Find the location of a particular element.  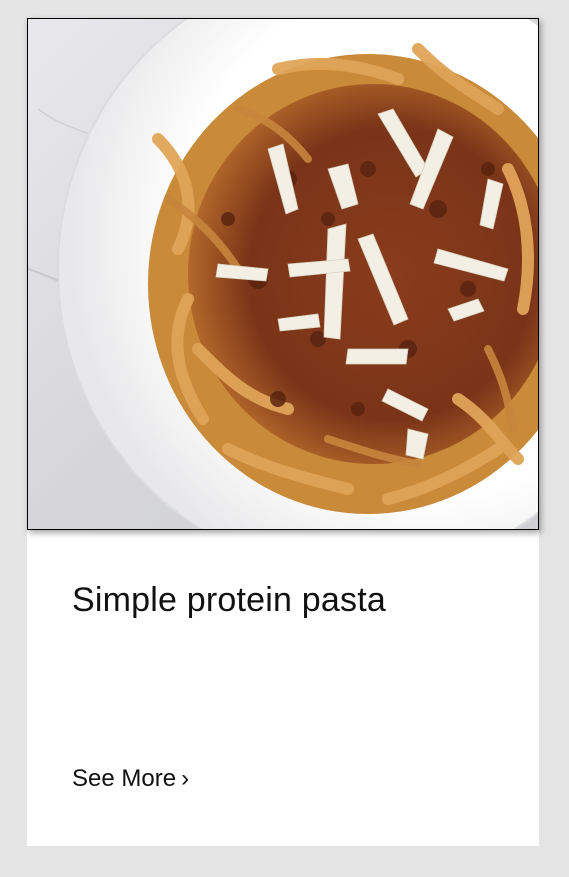

chevron-right-icon: › is located at coordinates (185, 778).